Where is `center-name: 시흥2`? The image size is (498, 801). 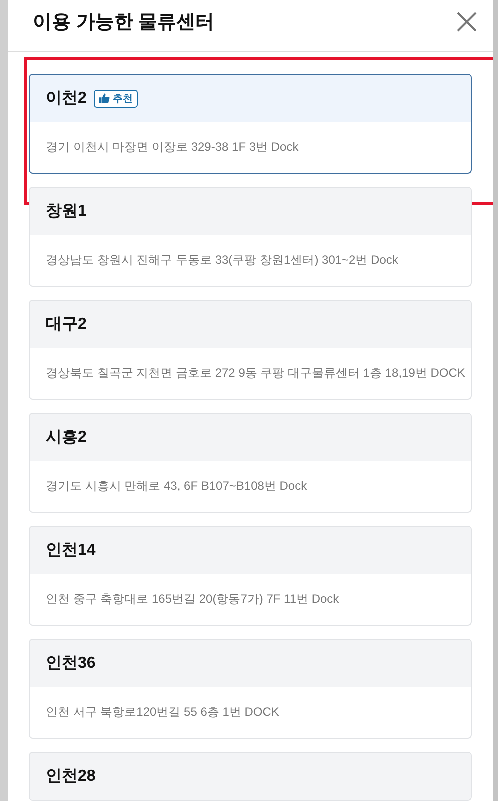 center-name: 시흥2 is located at coordinates (66, 438).